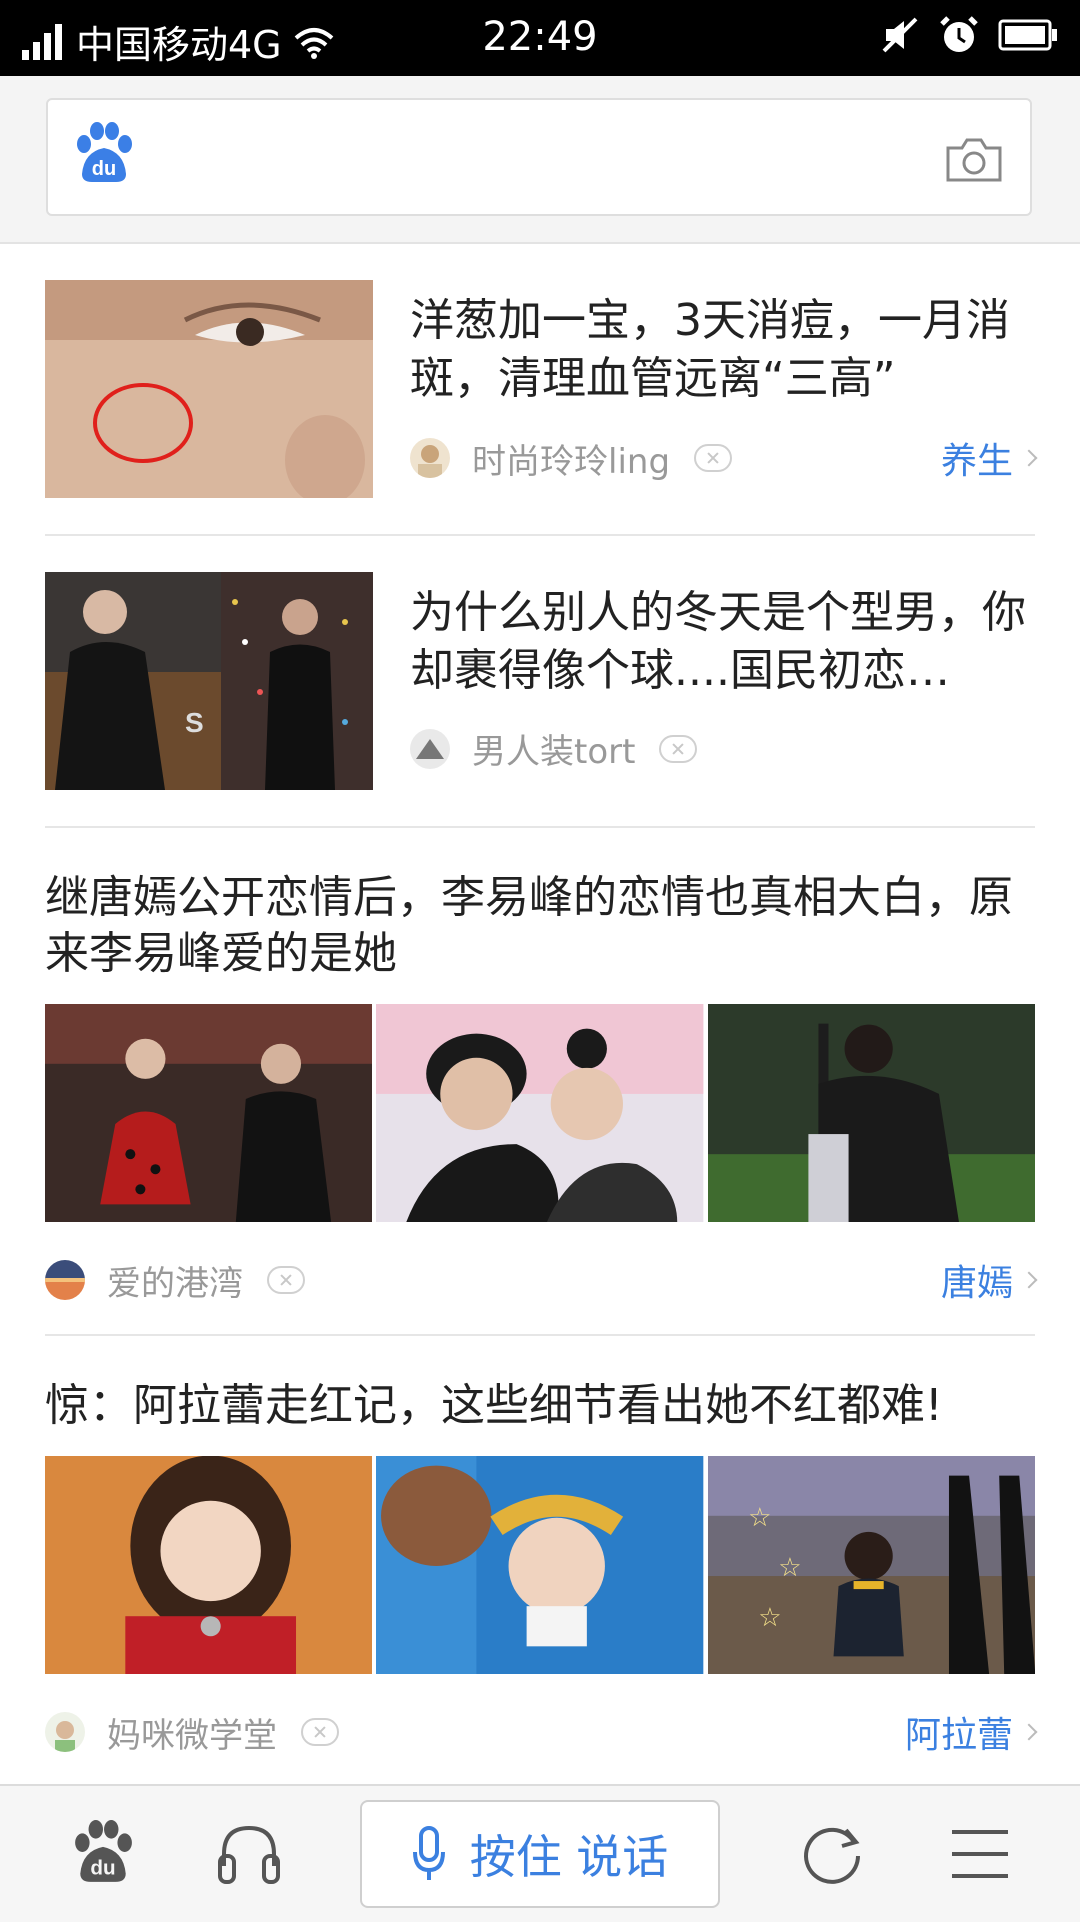 Image resolution: width=1080 pixels, height=1922 pixels. Describe the element at coordinates (976, 1283) in the screenshot. I see `category-tag-label: 唐嫣` at that location.